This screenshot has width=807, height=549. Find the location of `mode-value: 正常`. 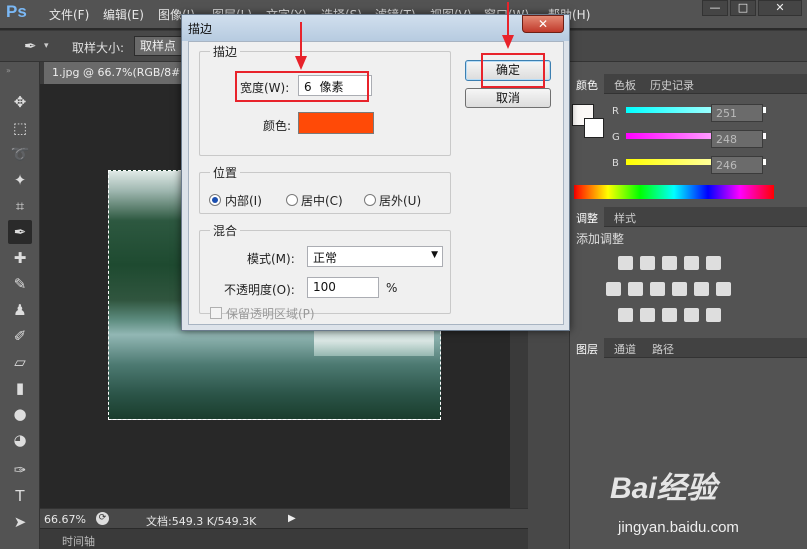

mode-value: 正常 is located at coordinates (325, 258).